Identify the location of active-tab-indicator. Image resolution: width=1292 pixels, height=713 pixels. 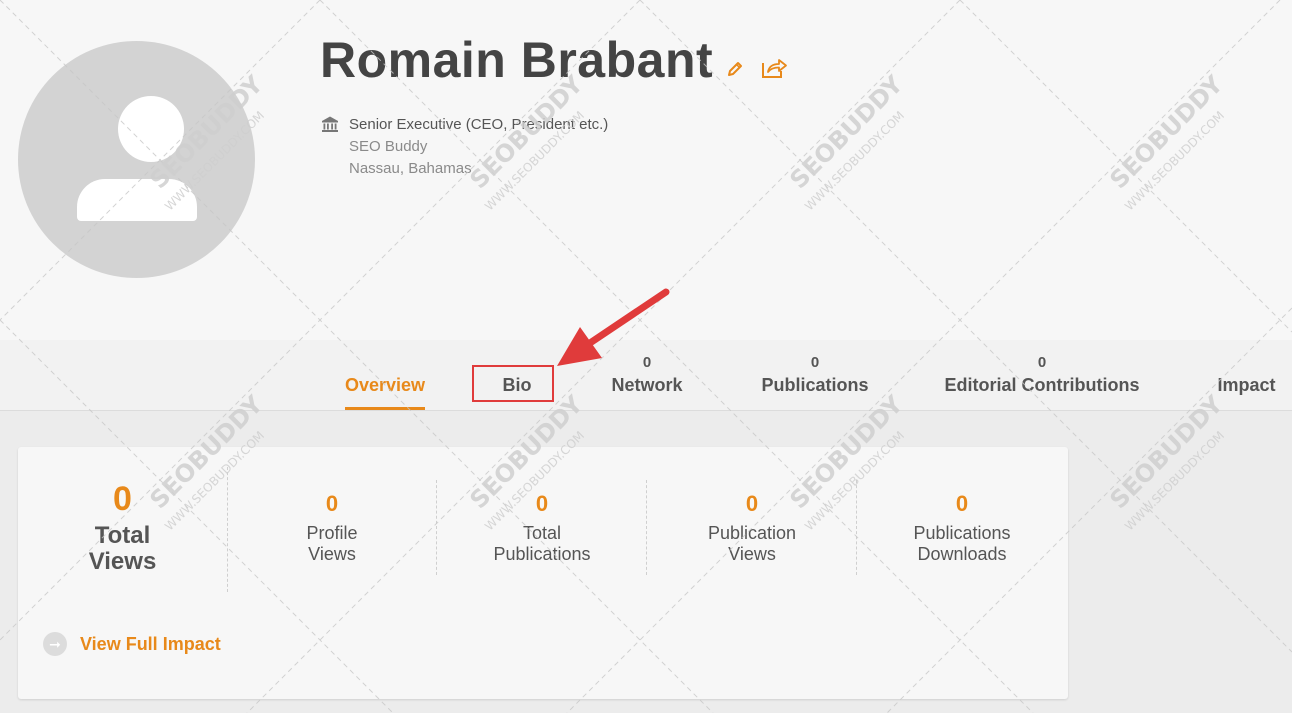
(385, 408).